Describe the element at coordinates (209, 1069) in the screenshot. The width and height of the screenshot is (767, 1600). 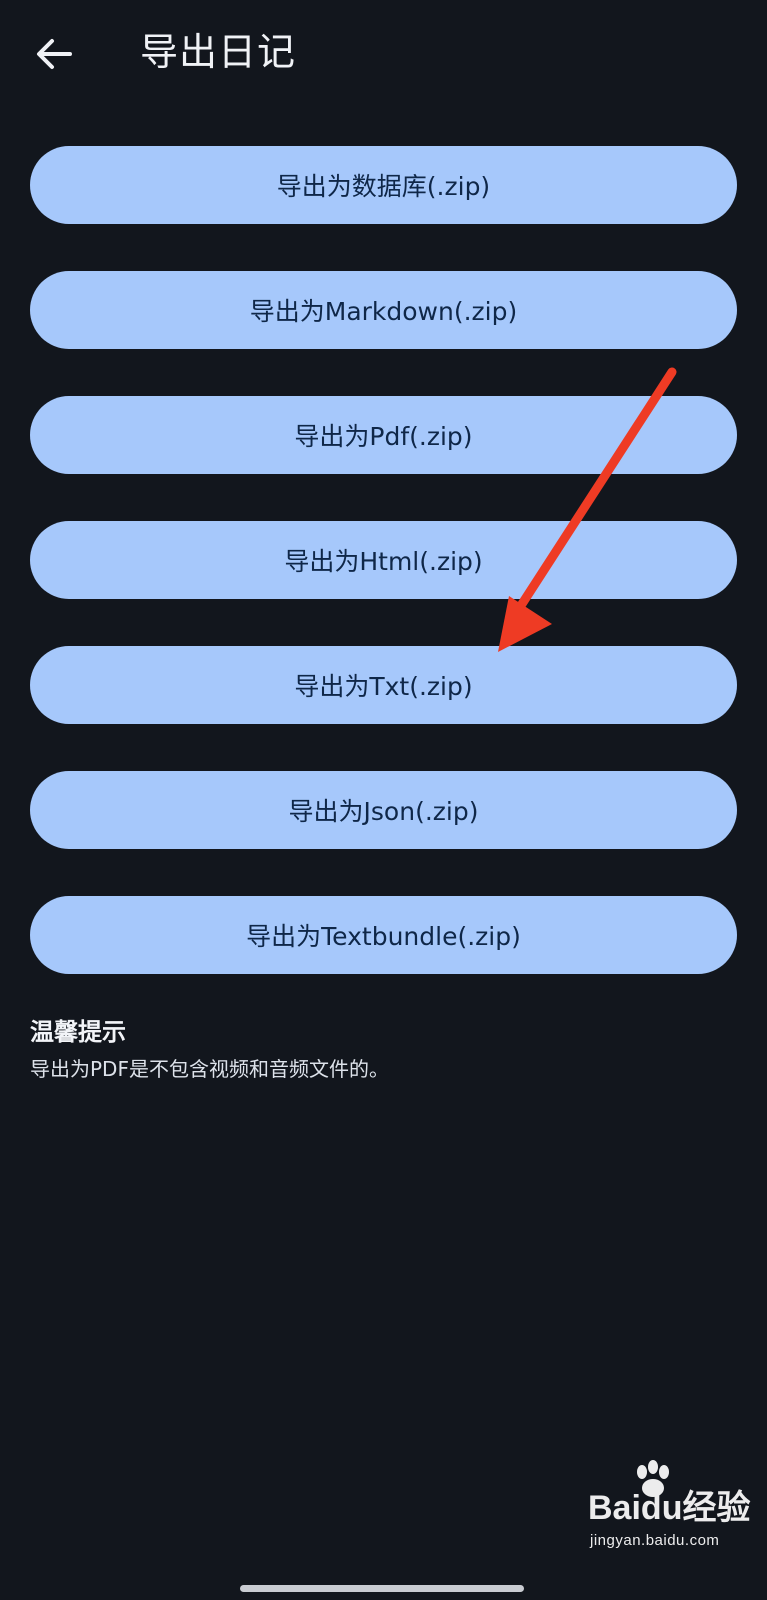
I see `tip-text: 导出为PDF是不包含视频和音频文件的。` at that location.